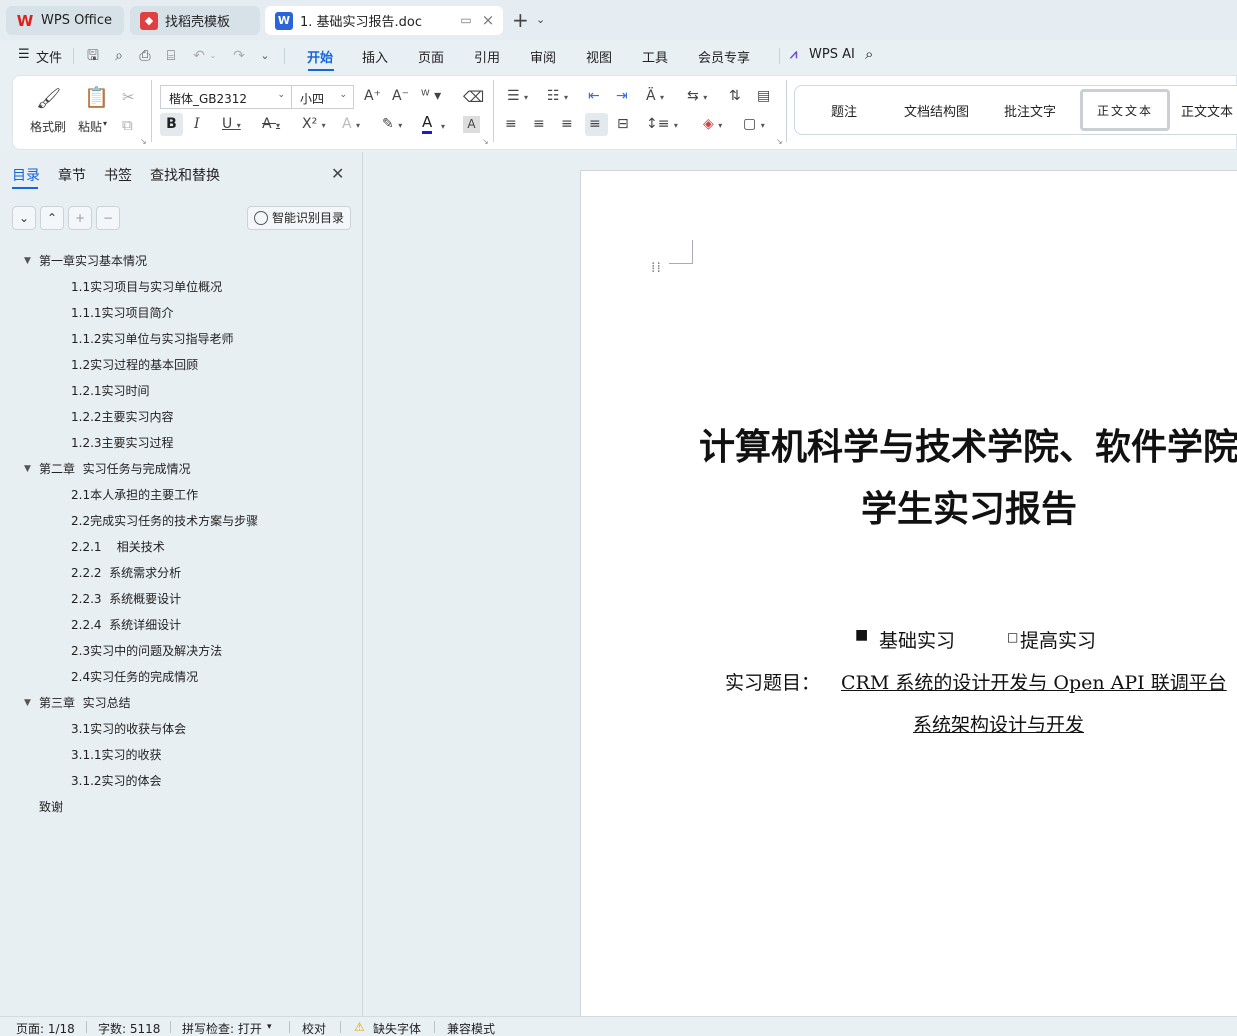  I want to click on save-icon: 🖫, so click(93, 56).